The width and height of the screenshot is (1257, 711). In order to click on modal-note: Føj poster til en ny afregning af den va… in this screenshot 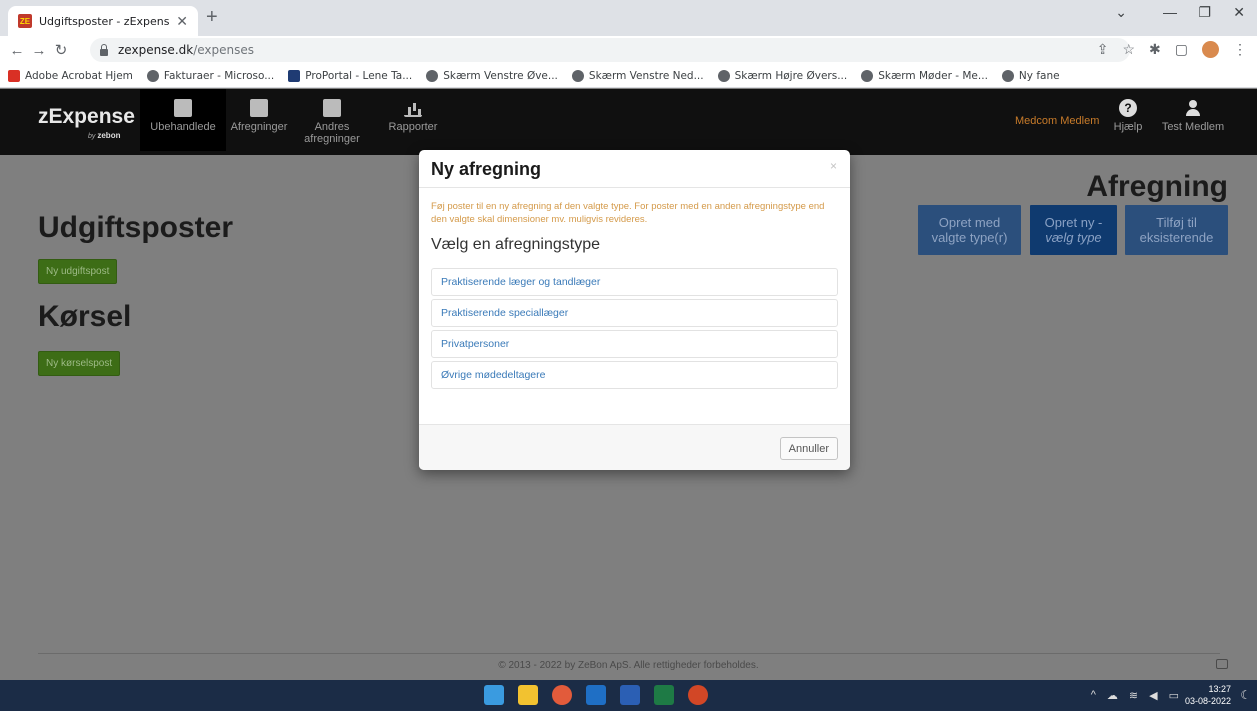, I will do `click(628, 213)`.